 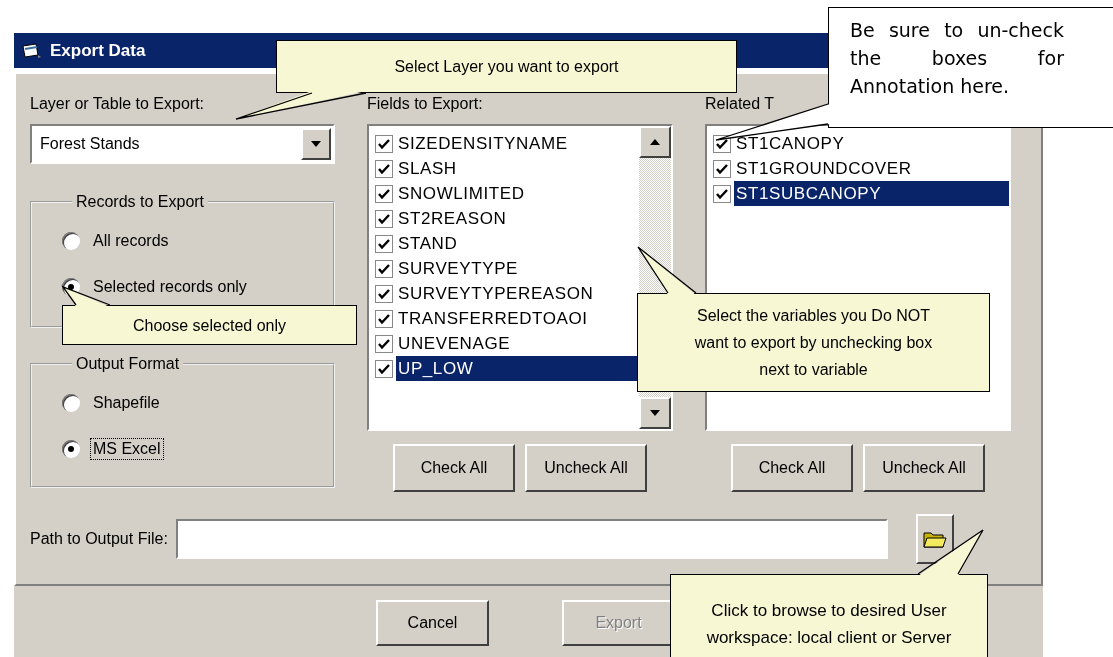 What do you see at coordinates (871, 168) in the screenshot?
I see `list-item: ST1GROUNDCOVER` at bounding box center [871, 168].